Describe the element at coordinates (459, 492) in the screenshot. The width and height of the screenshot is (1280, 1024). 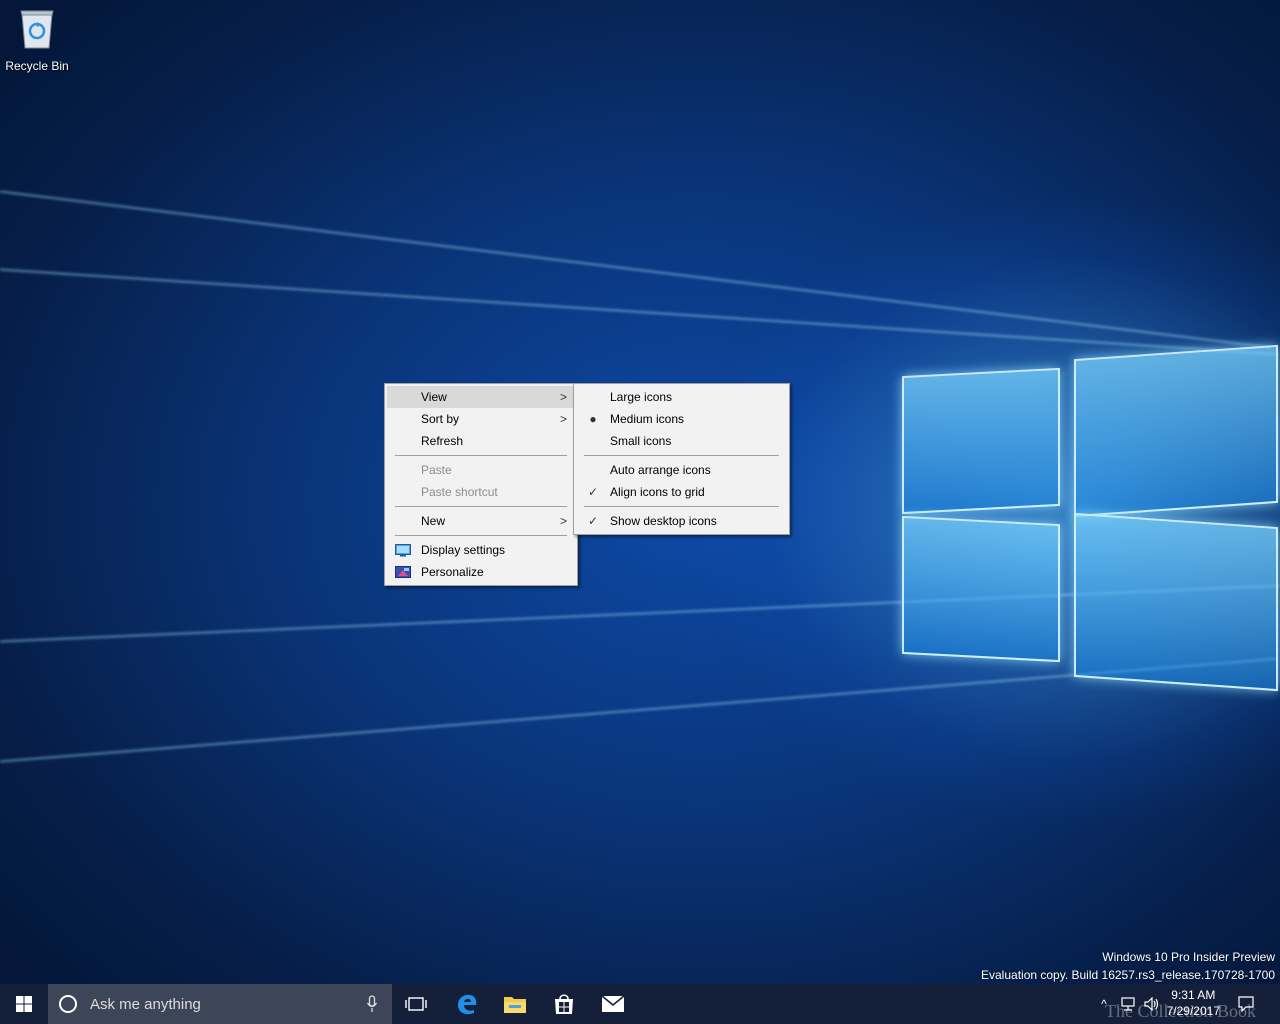
I see `menu-item-label: Paste shortcut` at that location.